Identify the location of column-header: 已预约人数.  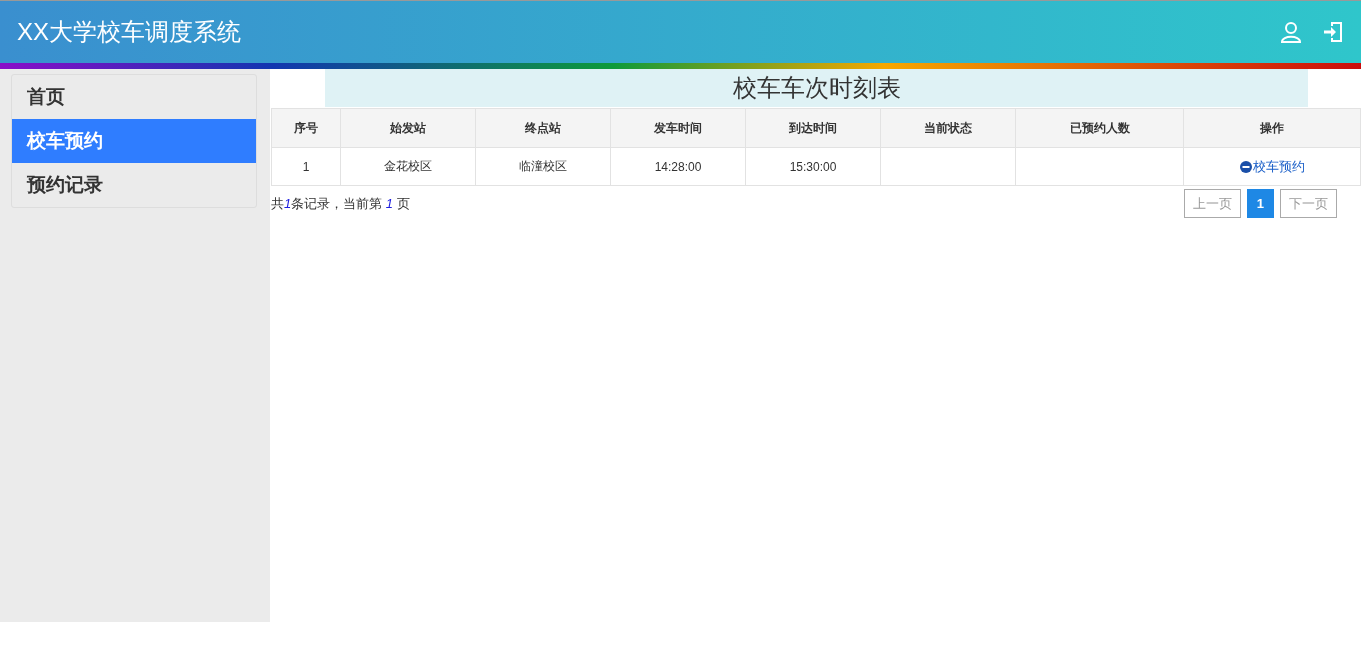
(1099, 128).